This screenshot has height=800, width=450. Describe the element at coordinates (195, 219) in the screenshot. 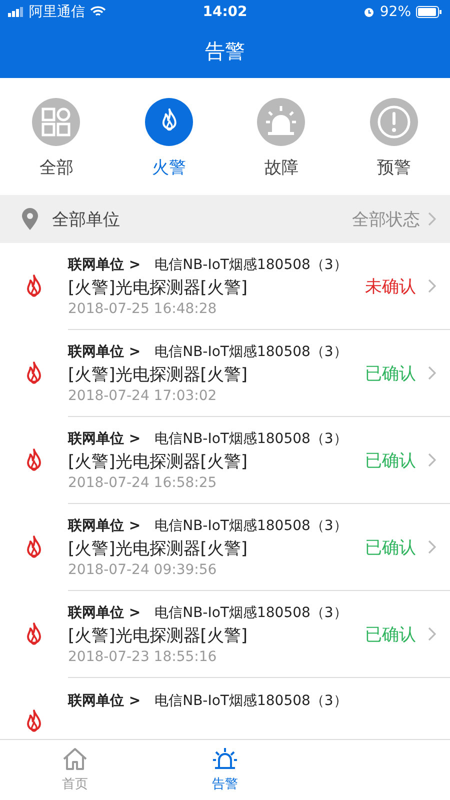

I see `unit-filter: 全部单位` at that location.